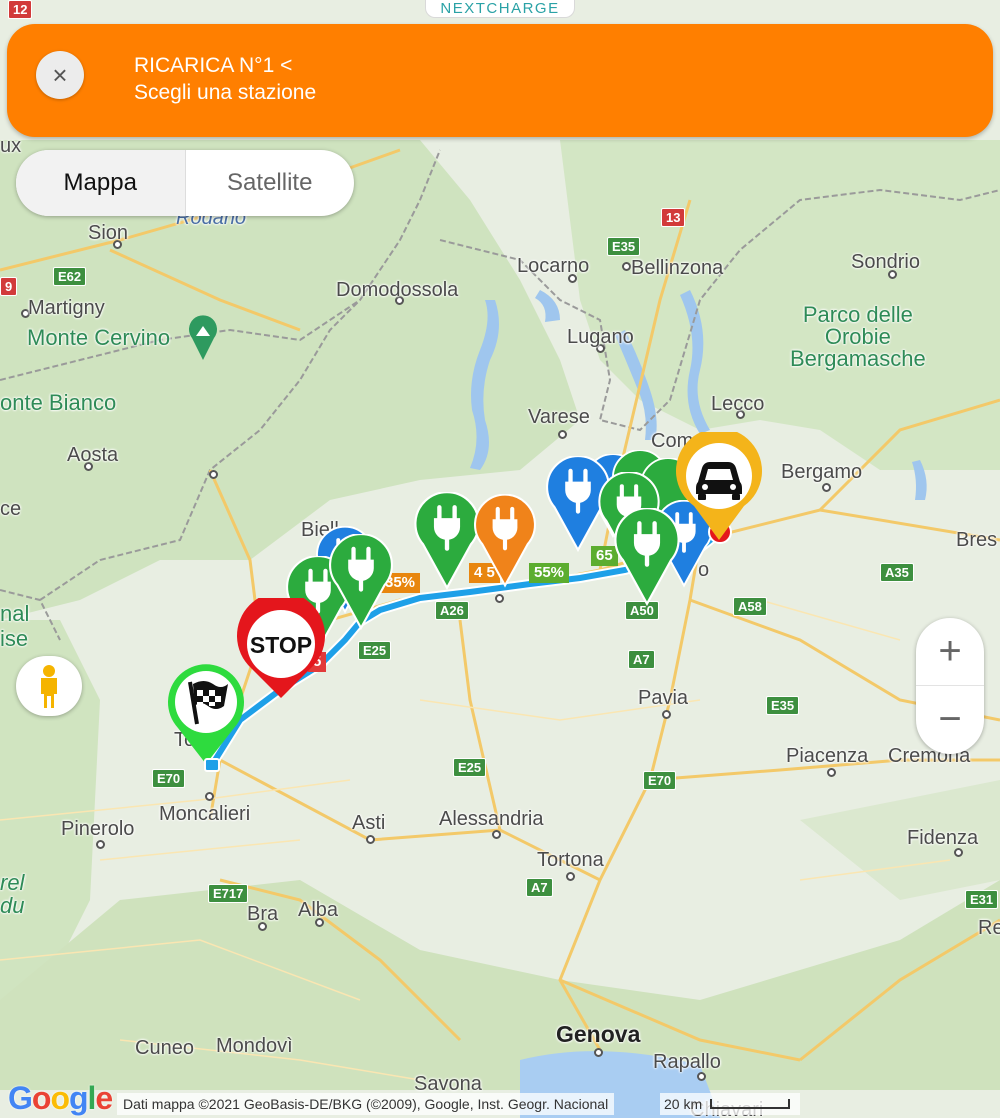 This screenshot has width=1000, height=1118. Describe the element at coordinates (857, 336) in the screenshot. I see `park-label-line: Orobie` at that location.